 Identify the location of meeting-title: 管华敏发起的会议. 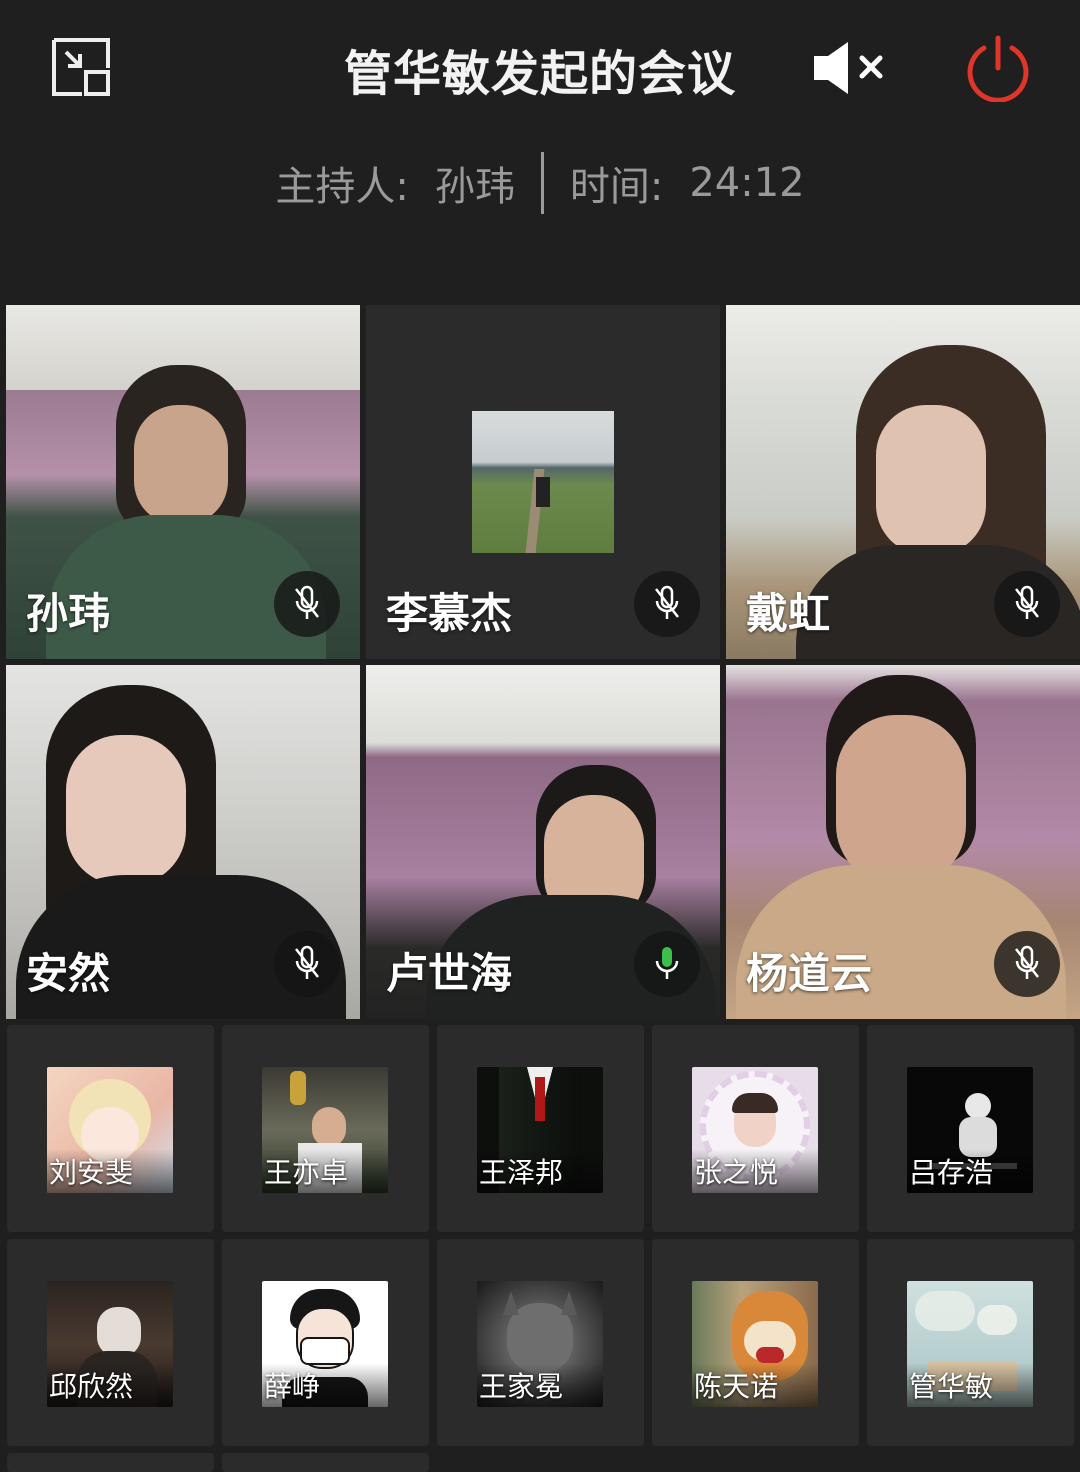
(539, 74).